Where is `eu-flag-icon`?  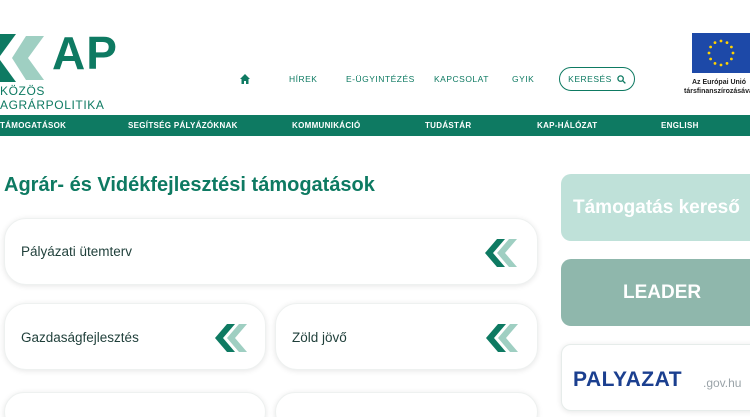 eu-flag-icon is located at coordinates (721, 53).